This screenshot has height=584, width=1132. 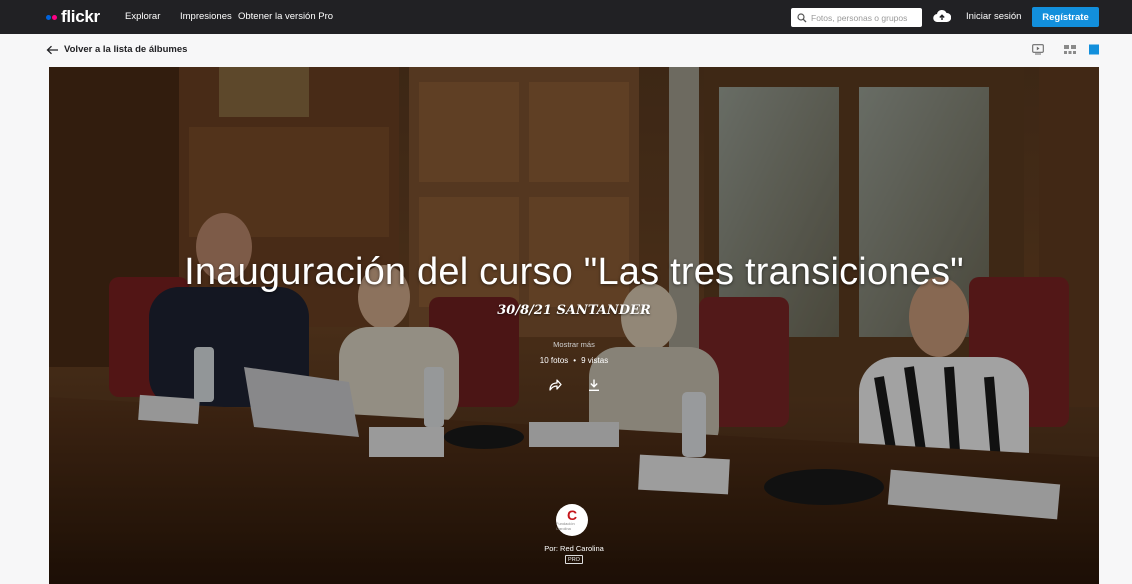 I want to click on signup-button: Regístrate, so click(x=1065, y=17).